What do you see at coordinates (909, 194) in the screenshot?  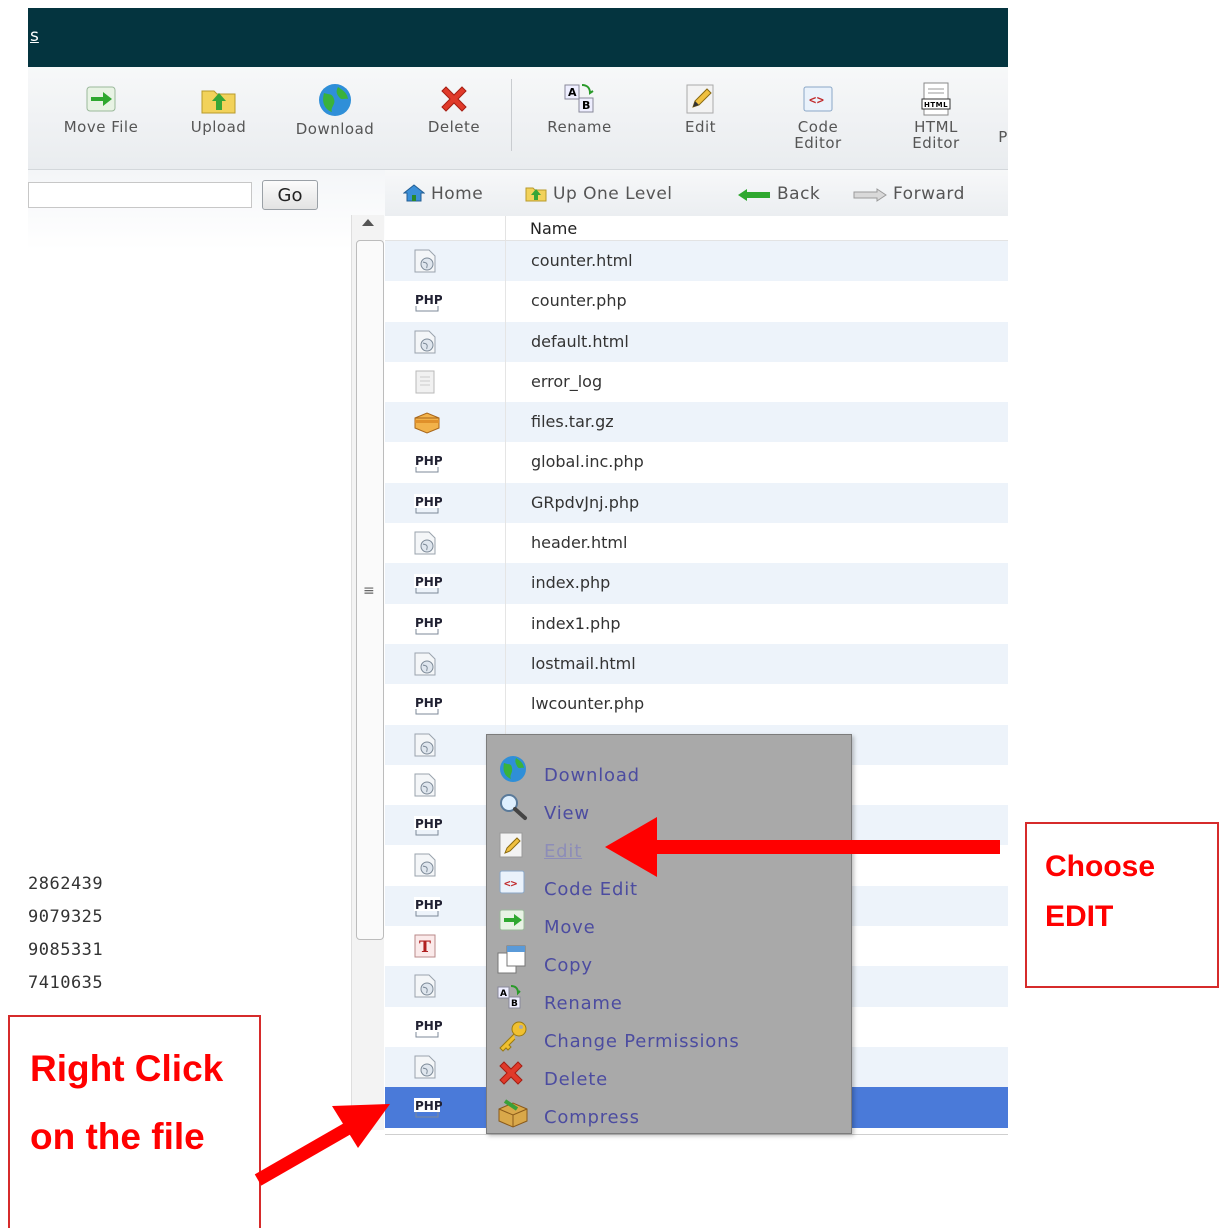 I see `forward-link: Forward` at bounding box center [909, 194].